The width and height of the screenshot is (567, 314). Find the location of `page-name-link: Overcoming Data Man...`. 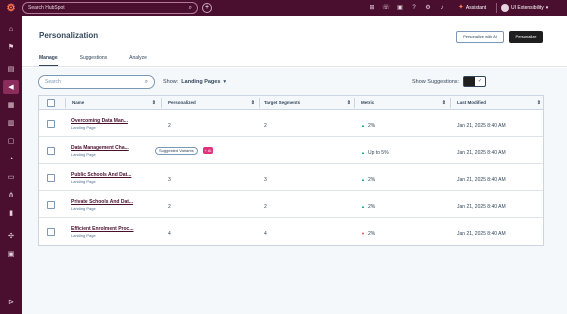

page-name-link: Overcoming Data Man... is located at coordinates (99, 121).